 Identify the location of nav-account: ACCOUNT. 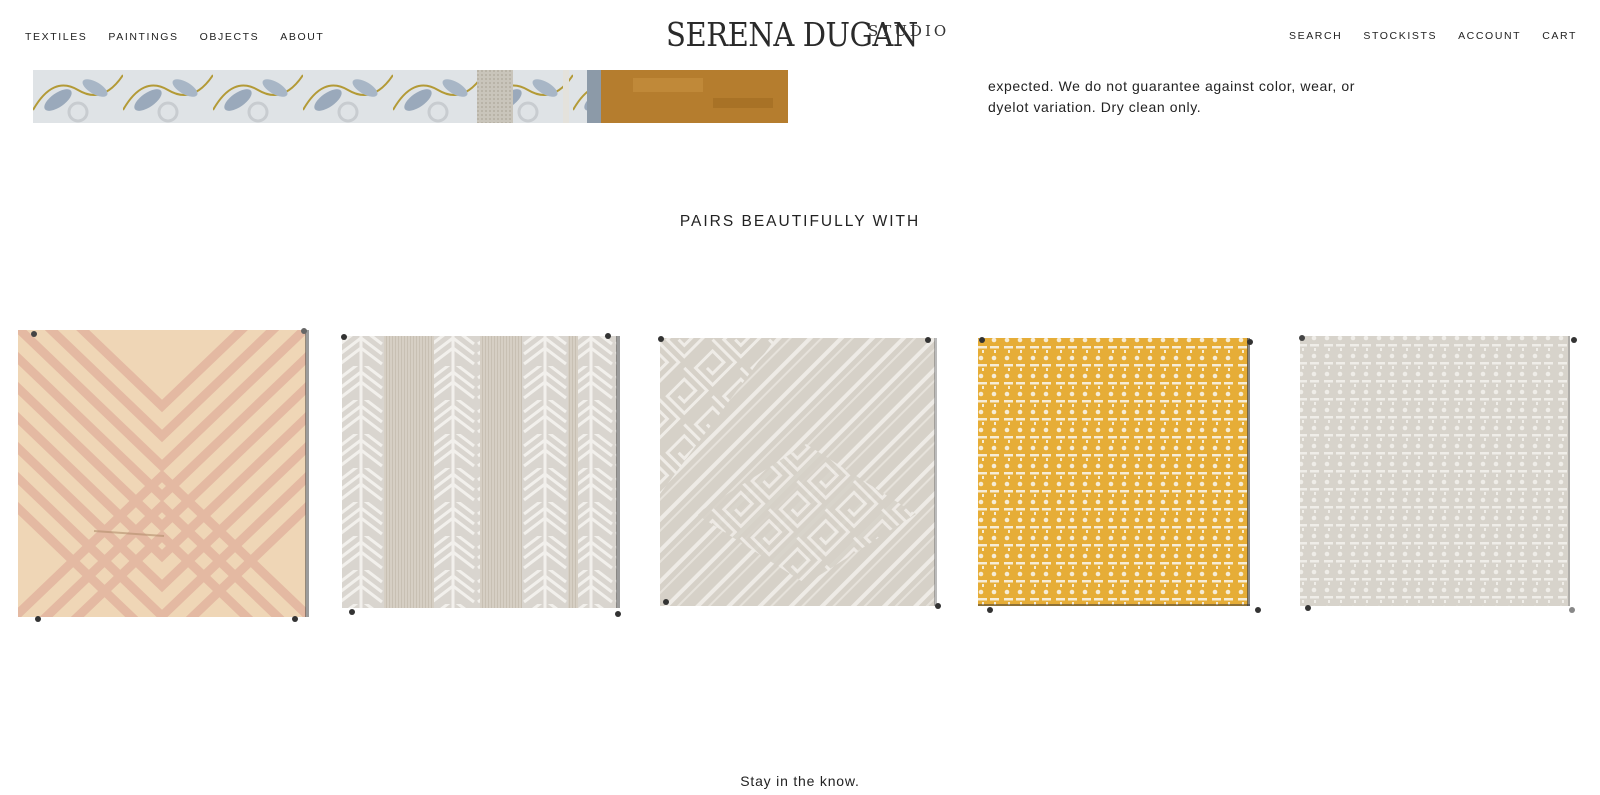
(1489, 36).